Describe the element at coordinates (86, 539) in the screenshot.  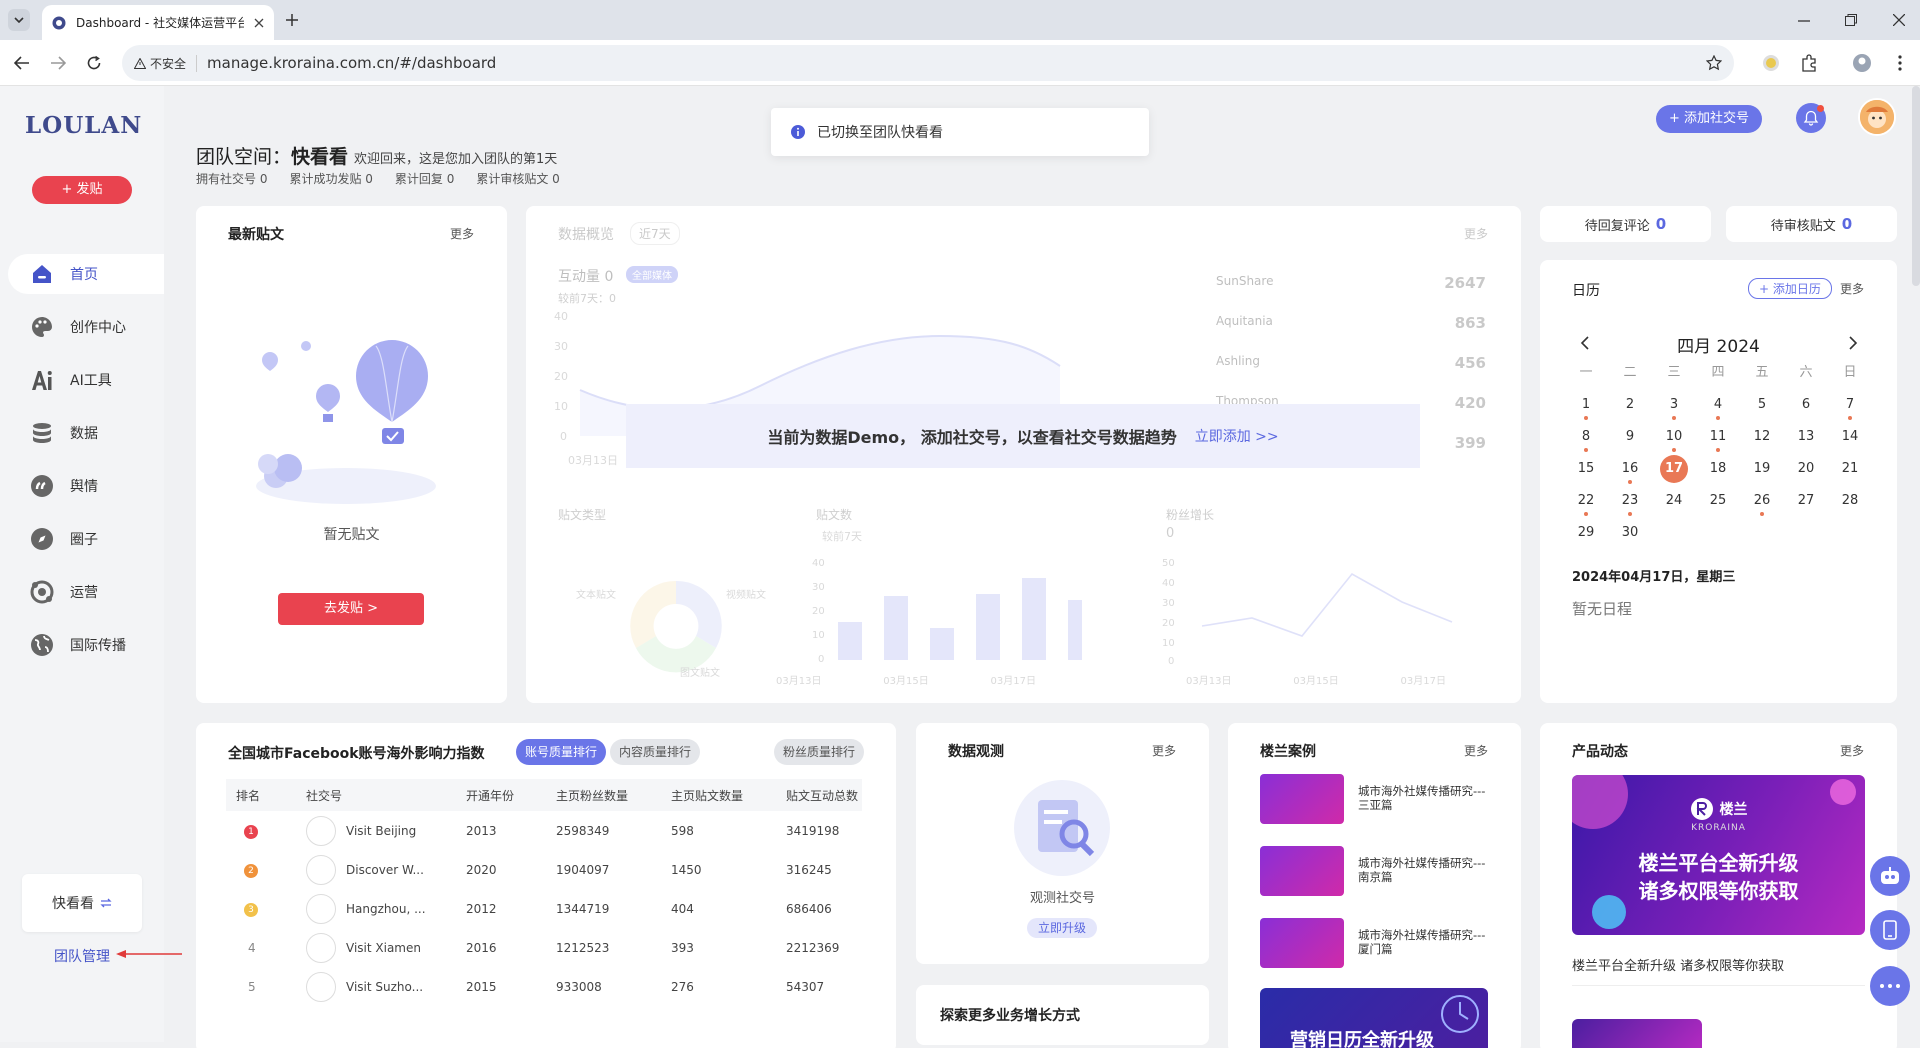
I see `sidebar-item-circle: 圈子` at that location.